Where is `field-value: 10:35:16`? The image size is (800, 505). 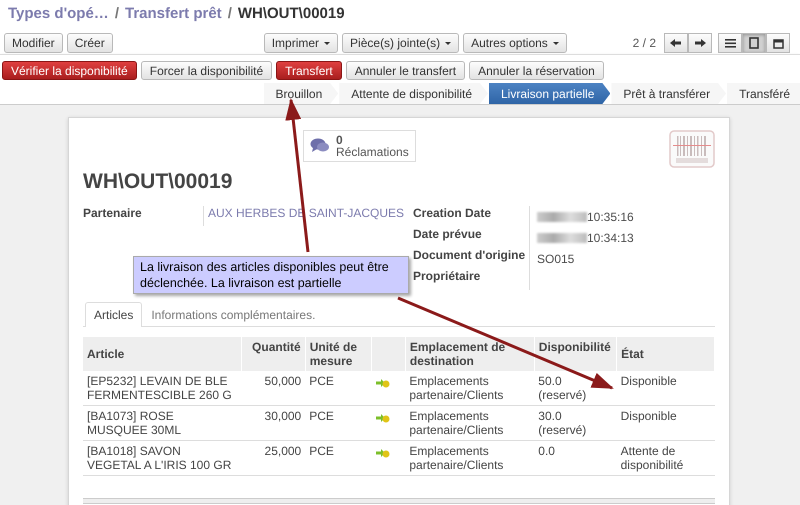 field-value: 10:35:16 is located at coordinates (610, 217).